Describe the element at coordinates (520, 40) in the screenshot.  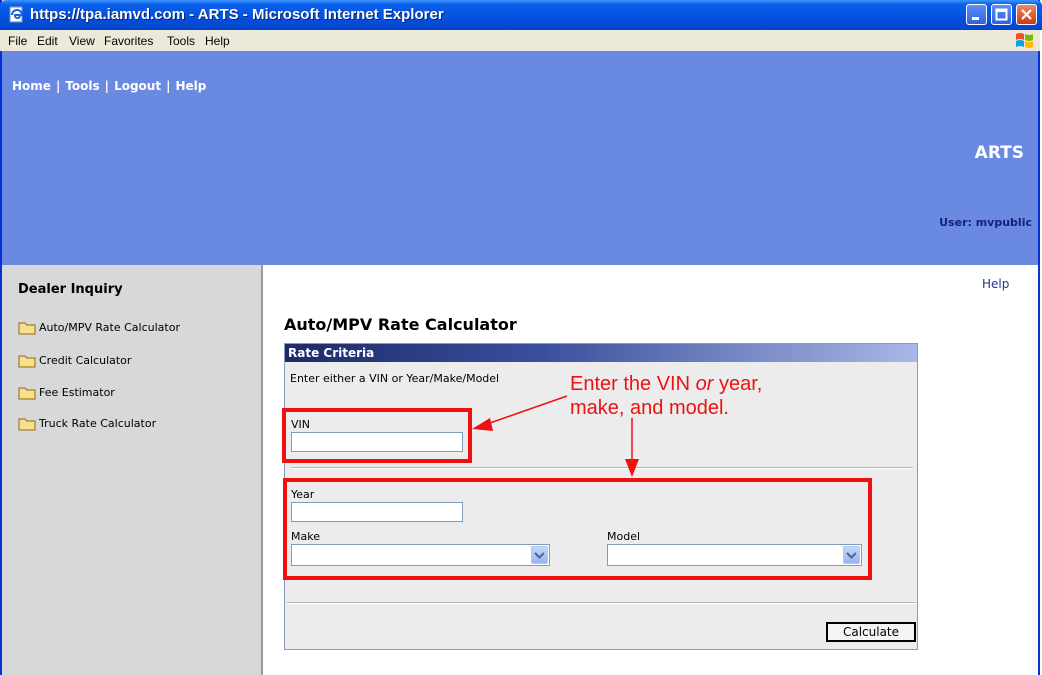
I see `menu-bar: File Edit View Favorites Tools Help` at that location.